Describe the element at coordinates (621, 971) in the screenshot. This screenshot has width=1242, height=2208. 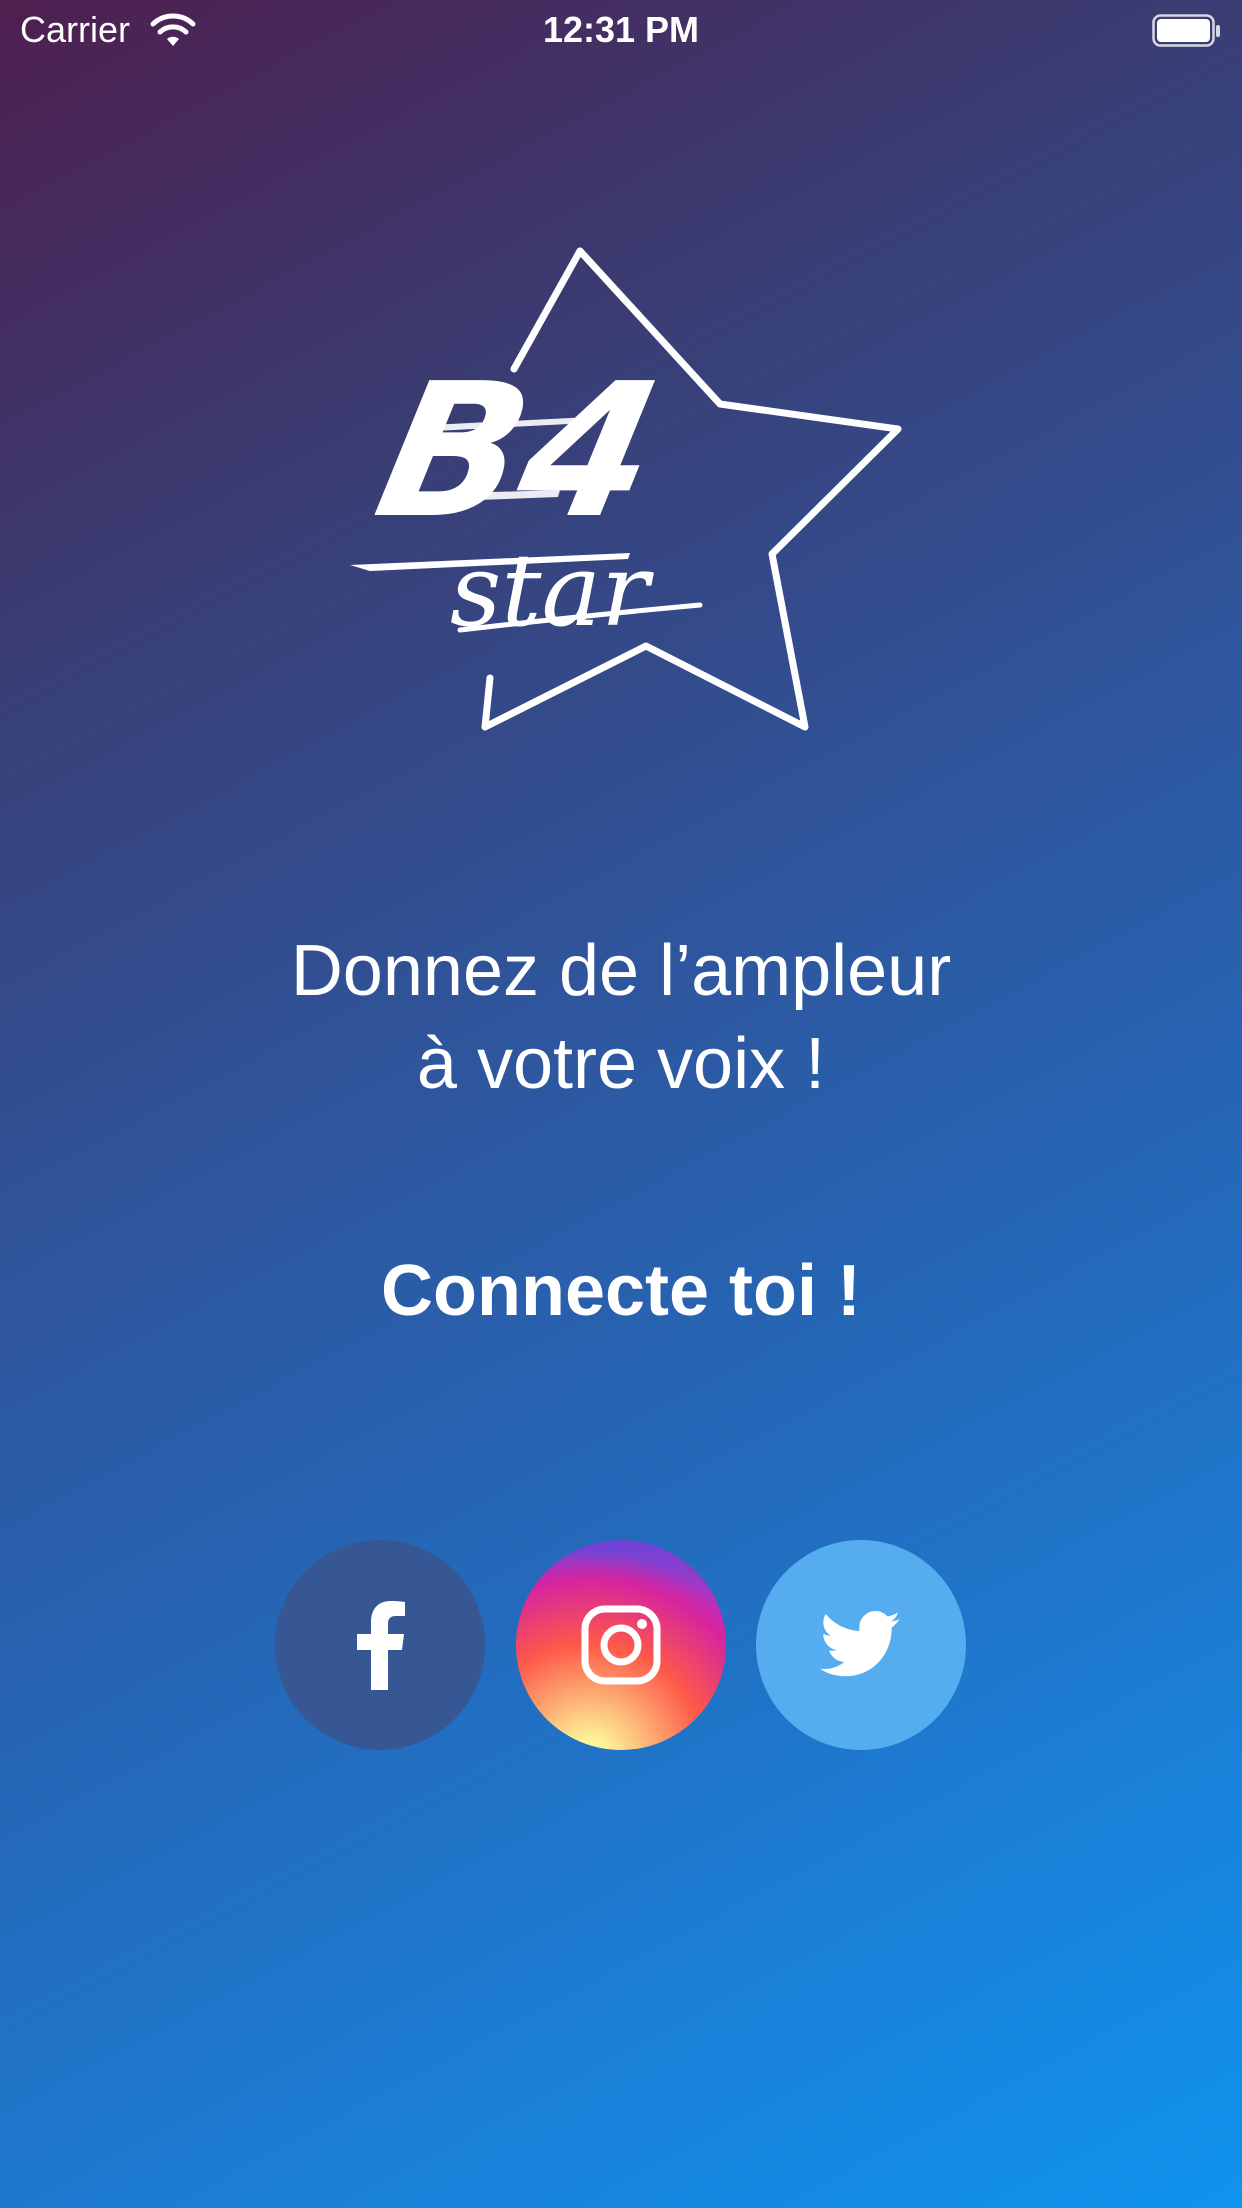
I see `tagline-line-1: Donnez de l’ampleur` at that location.